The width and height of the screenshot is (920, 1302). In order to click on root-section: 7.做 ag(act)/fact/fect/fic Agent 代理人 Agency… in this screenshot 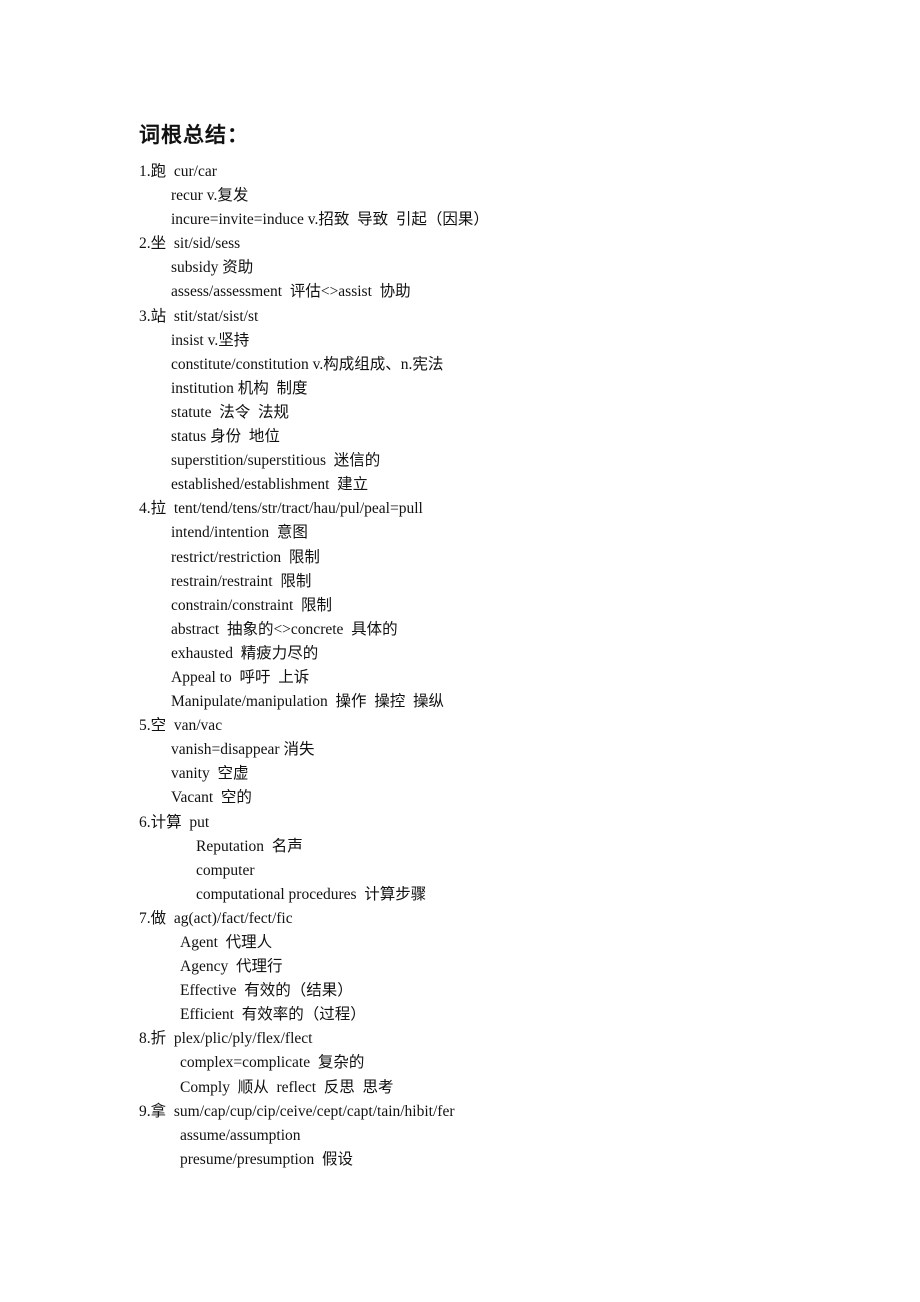, I will do `click(499, 967)`.